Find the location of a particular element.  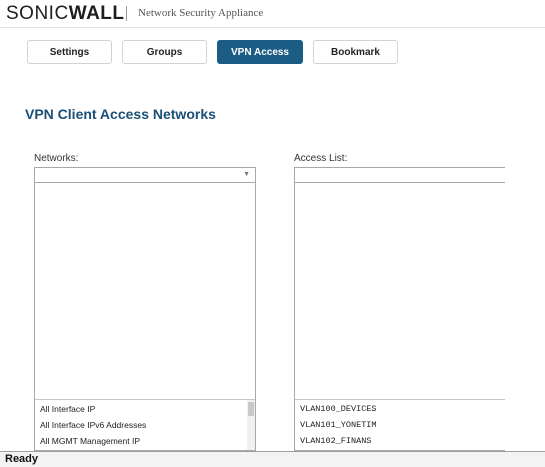

list-item: All MGMT Management IP is located at coordinates (145, 441).